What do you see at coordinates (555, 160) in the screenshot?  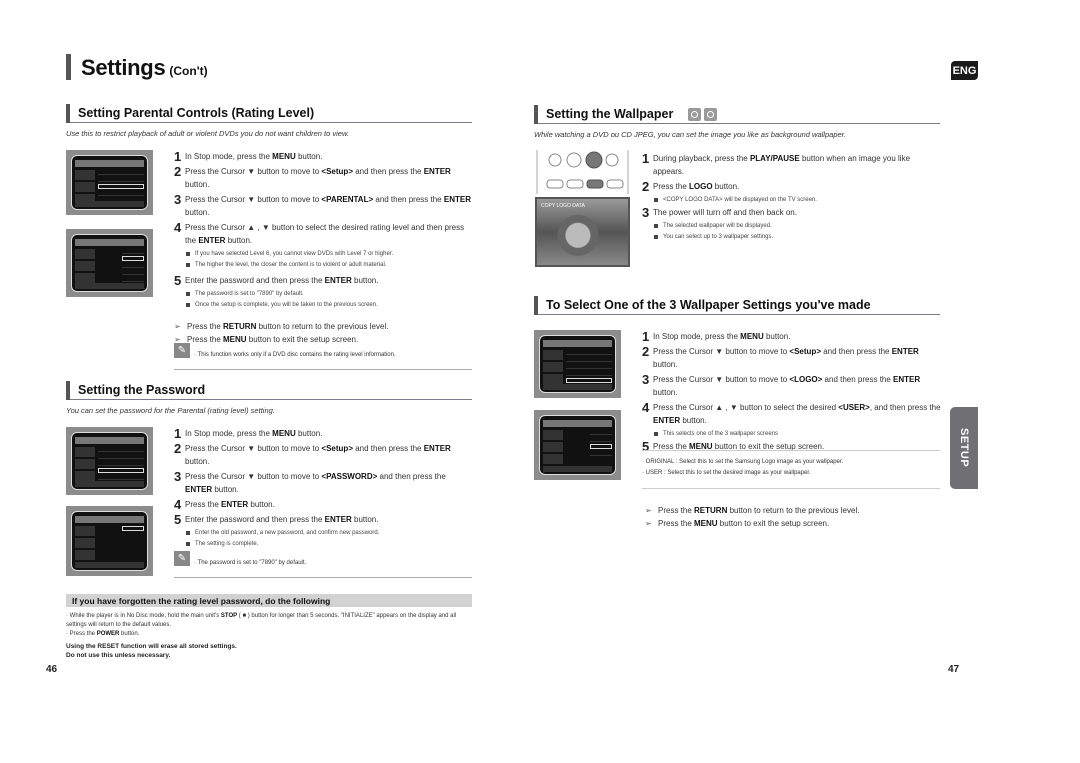 I see `skip-back-button-icon` at bounding box center [555, 160].